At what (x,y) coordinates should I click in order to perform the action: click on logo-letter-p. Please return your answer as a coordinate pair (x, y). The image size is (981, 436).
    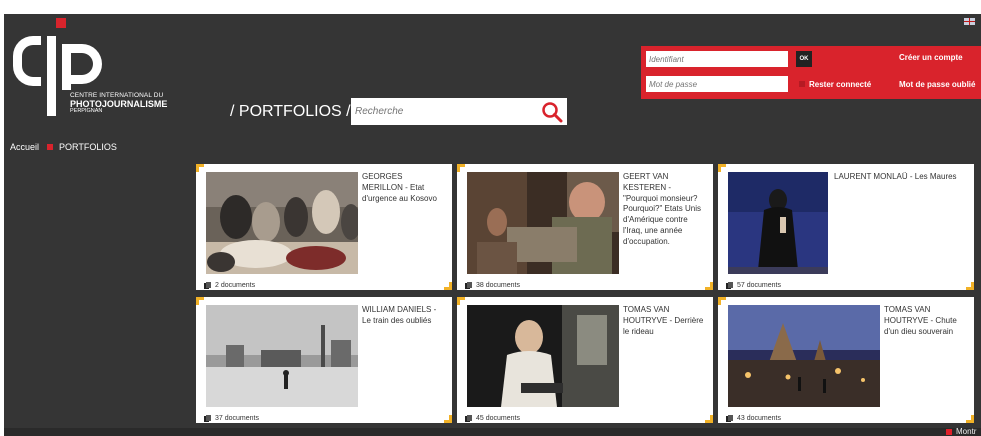
    Looking at the image, I should click on (82, 64).